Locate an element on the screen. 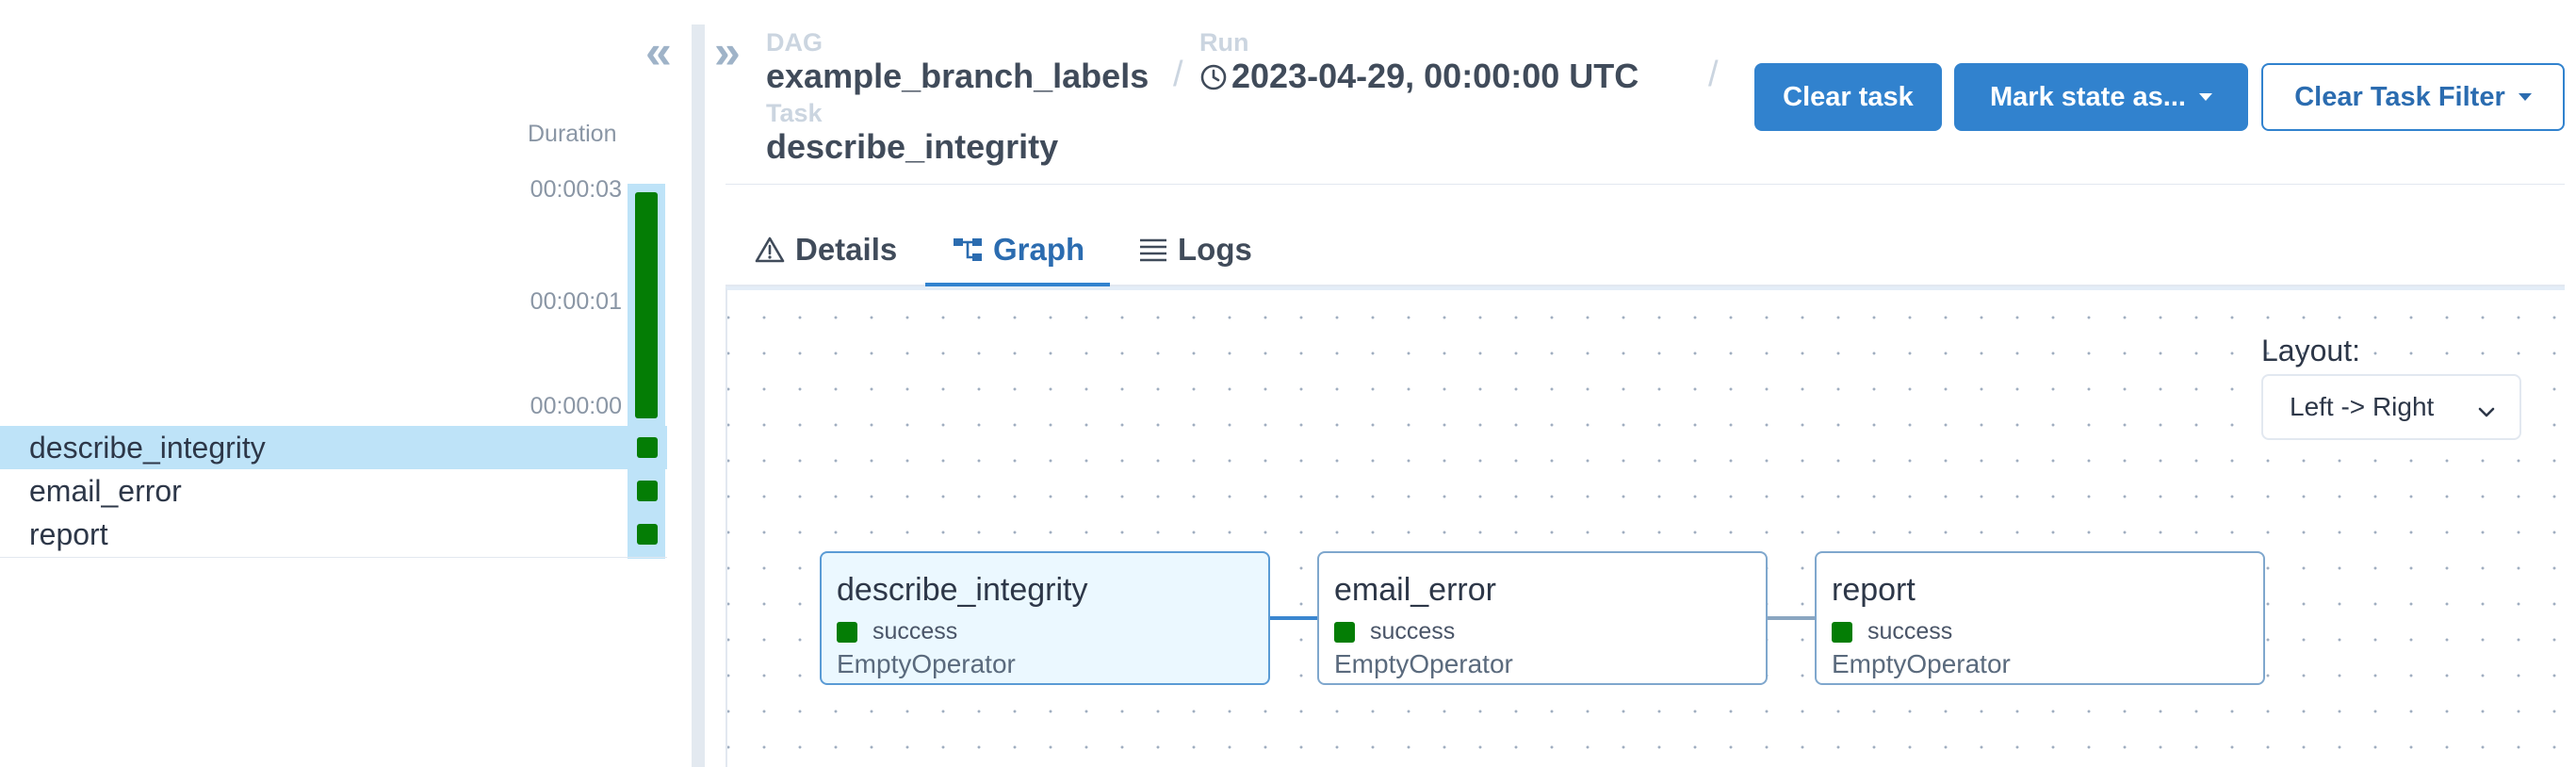  tab-graph: Graph is located at coordinates (1018, 250).